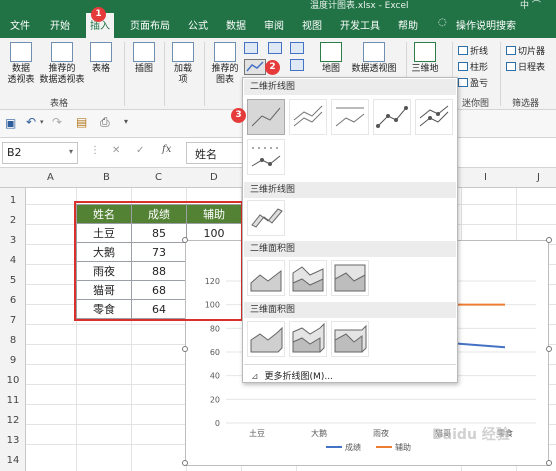 This screenshot has width=556, height=471. I want to click on name-box: B2 ▾, so click(40, 153).